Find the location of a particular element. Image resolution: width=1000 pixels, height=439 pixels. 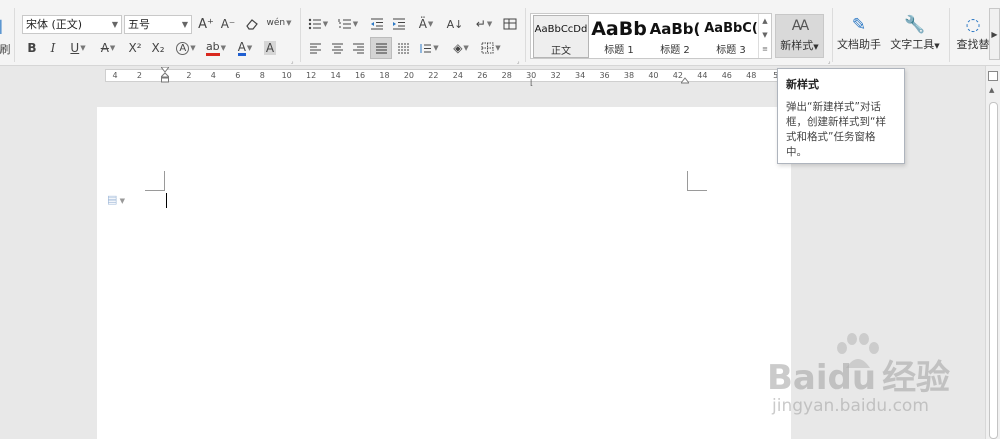

font-size-value: 五号 is located at coordinates (139, 24).